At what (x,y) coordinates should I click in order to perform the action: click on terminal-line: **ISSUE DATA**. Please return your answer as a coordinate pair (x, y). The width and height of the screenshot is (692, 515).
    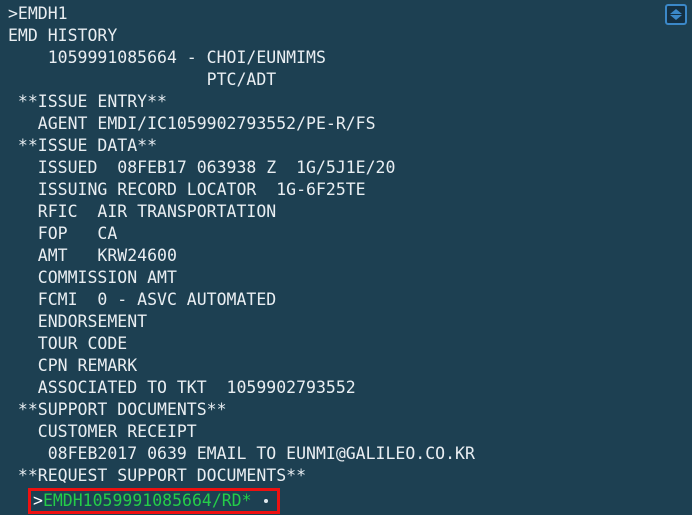
    Looking at the image, I should click on (83, 145).